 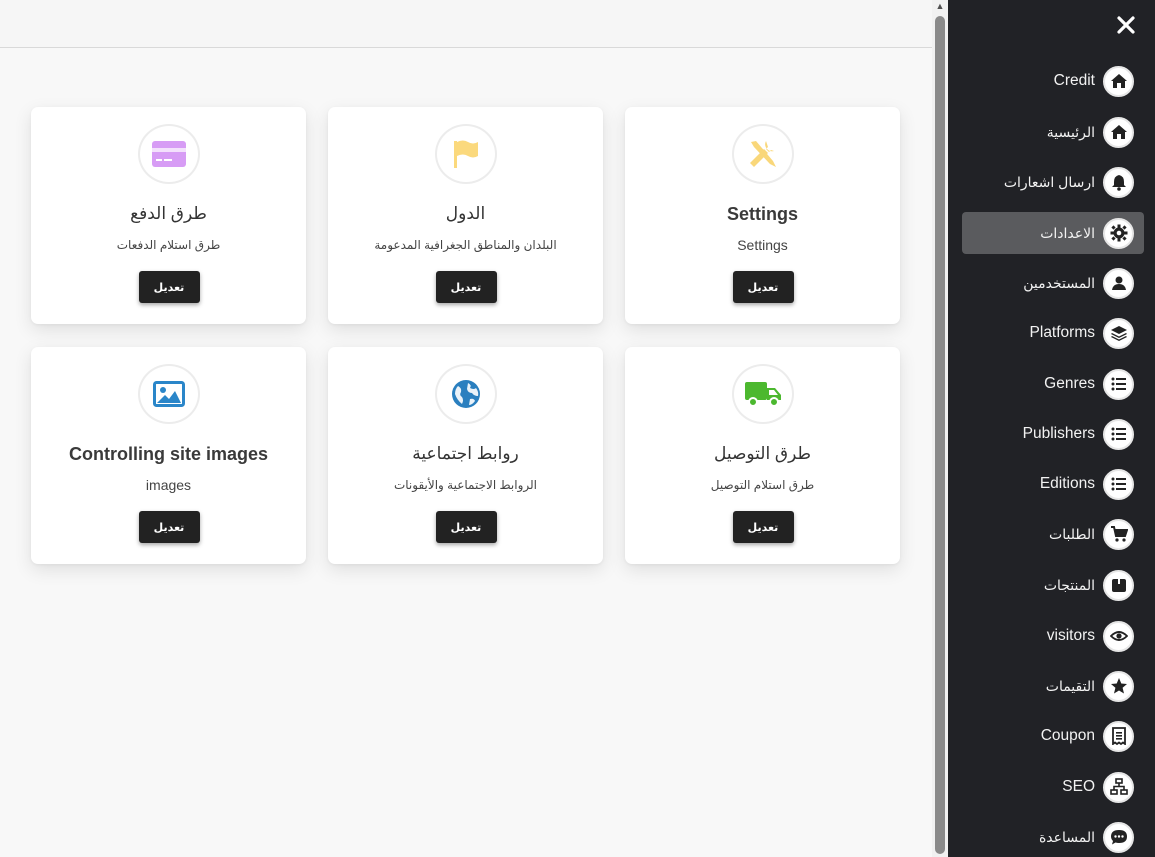 I want to click on card-title: طرق الدفع, so click(x=168, y=213).